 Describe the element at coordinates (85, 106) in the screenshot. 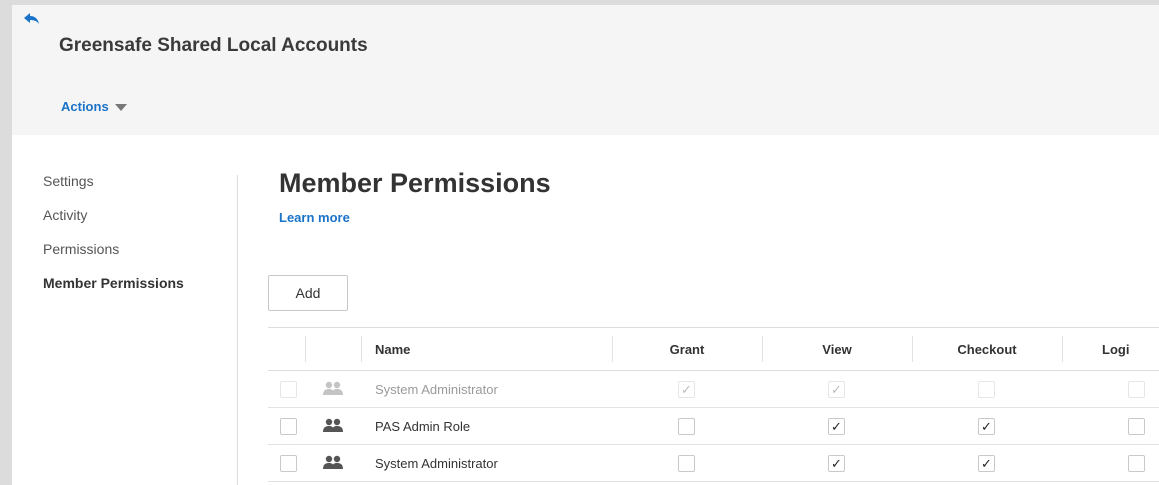

I see `actions-label: Actions` at that location.